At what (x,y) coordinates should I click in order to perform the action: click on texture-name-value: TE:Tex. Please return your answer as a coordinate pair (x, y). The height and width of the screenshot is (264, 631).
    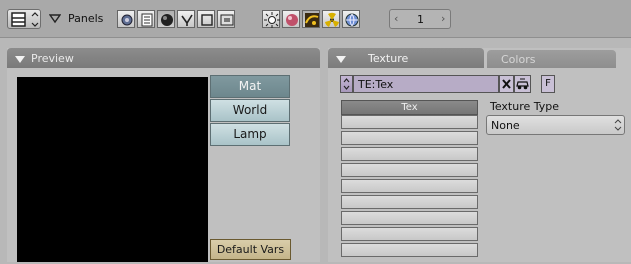
    Looking at the image, I should click on (376, 84).